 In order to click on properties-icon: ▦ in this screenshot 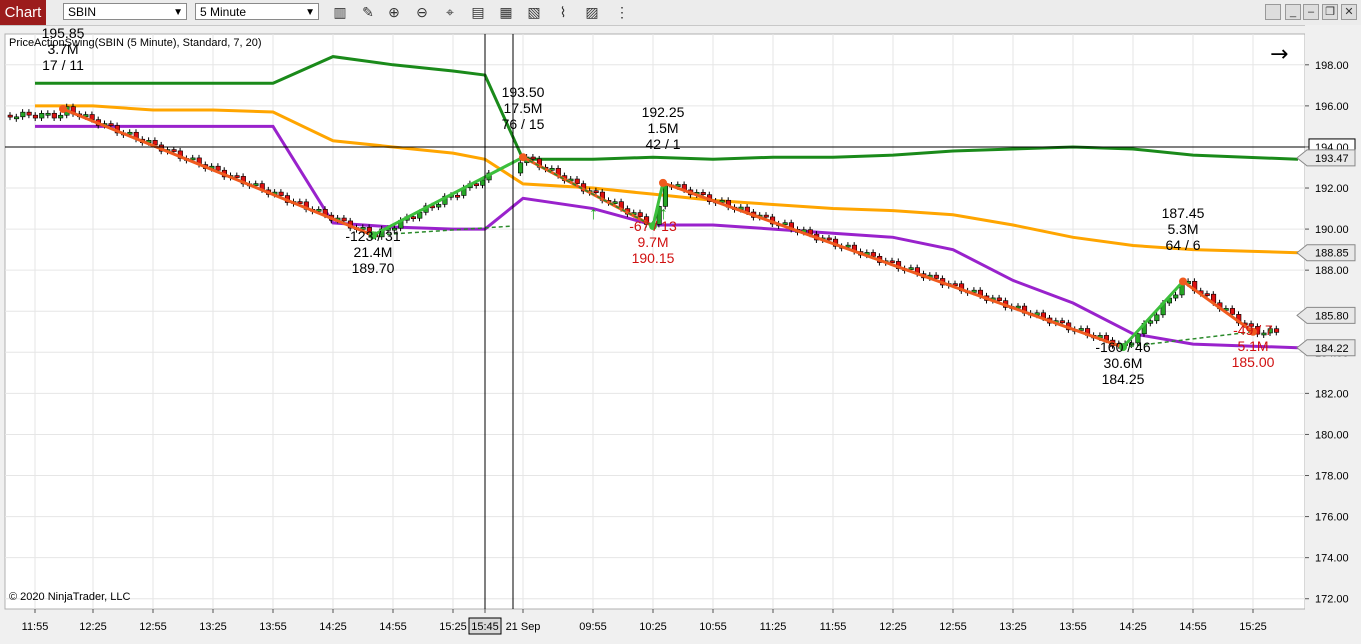, I will do `click(506, 12)`.